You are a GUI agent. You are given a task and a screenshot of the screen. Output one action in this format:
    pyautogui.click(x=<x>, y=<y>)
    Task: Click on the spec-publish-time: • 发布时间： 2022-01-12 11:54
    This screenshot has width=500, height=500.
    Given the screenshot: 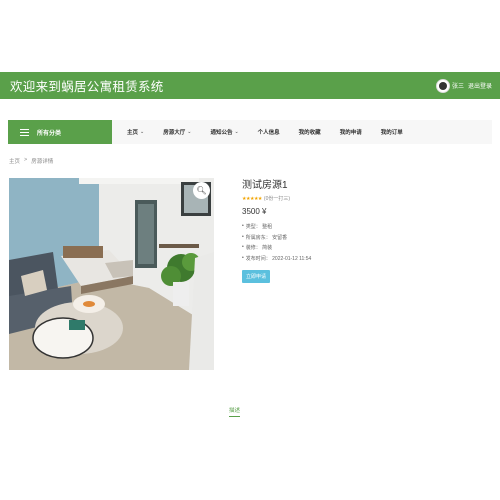 What is the action you would take?
    pyautogui.click(x=276, y=258)
    